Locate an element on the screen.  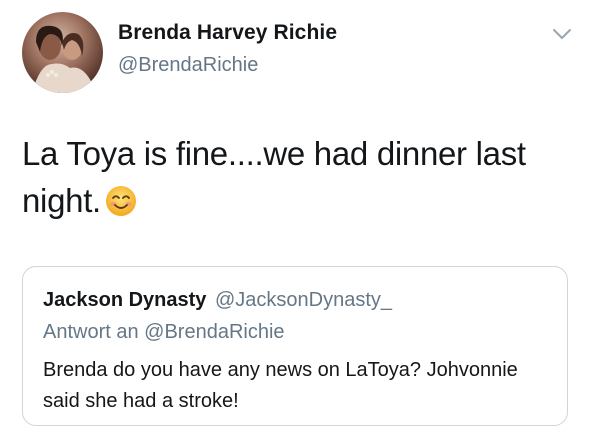
quoted-display-name: Jackson Dynasty is located at coordinates (124, 300).